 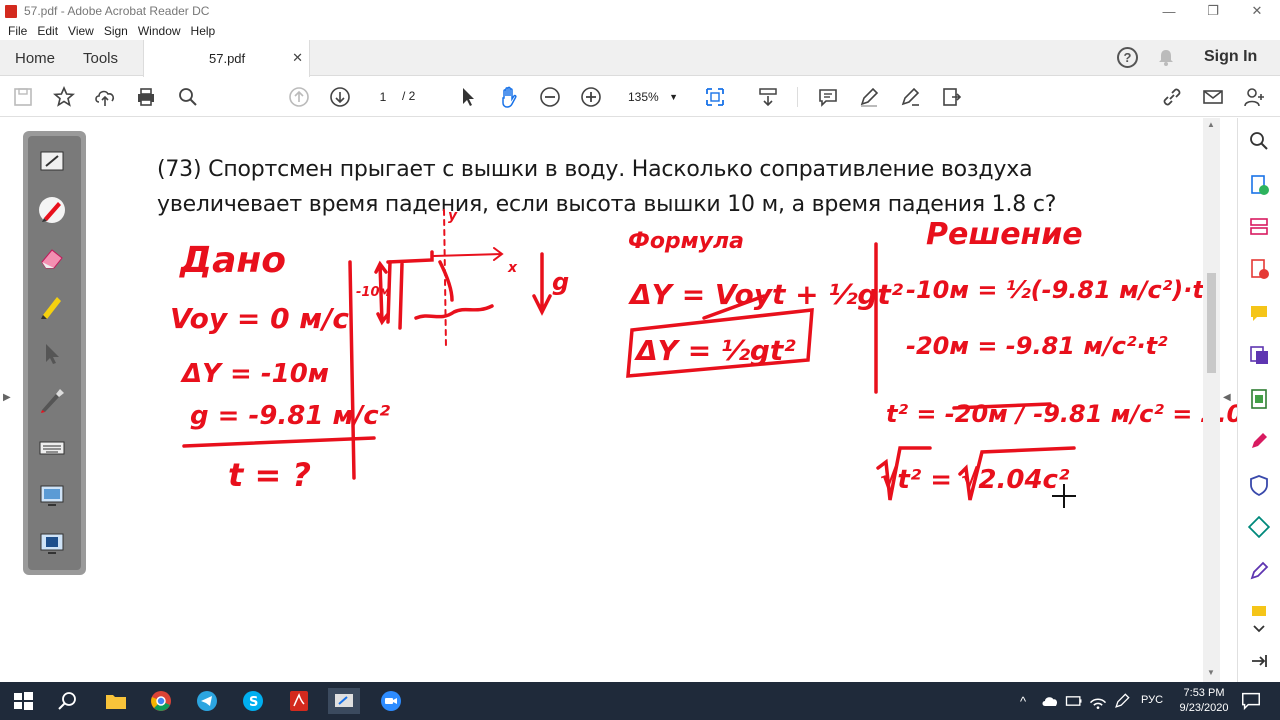 I want to click on hand-tool-icon, so click(x=509, y=97).